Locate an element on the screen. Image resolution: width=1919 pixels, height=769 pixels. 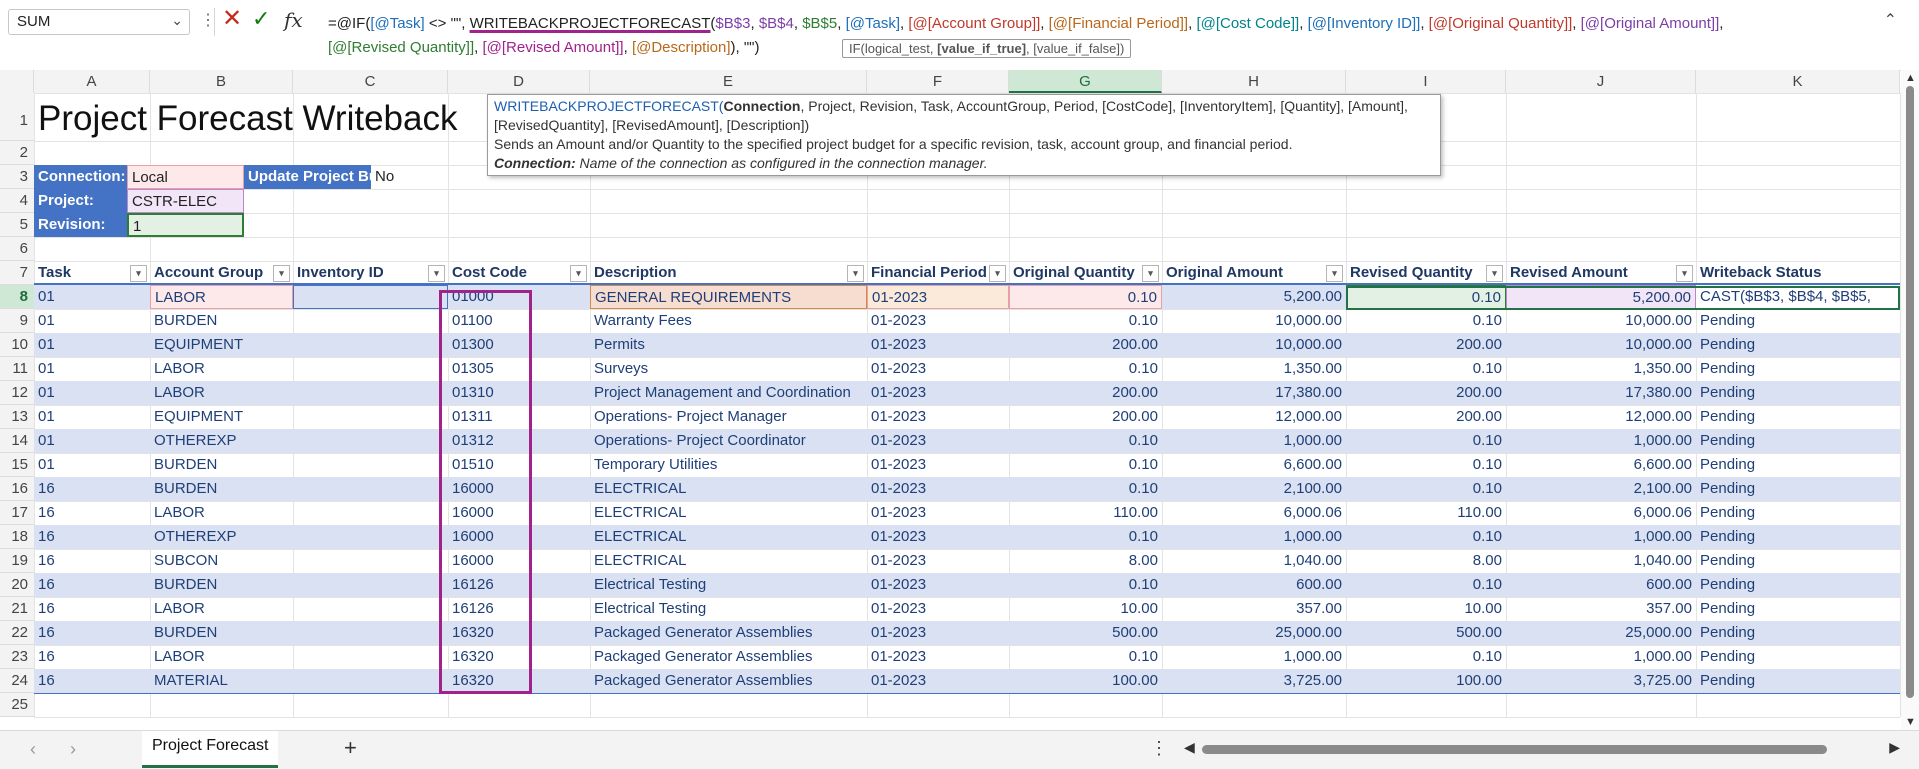
column-header-f: F is located at coordinates (938, 81).